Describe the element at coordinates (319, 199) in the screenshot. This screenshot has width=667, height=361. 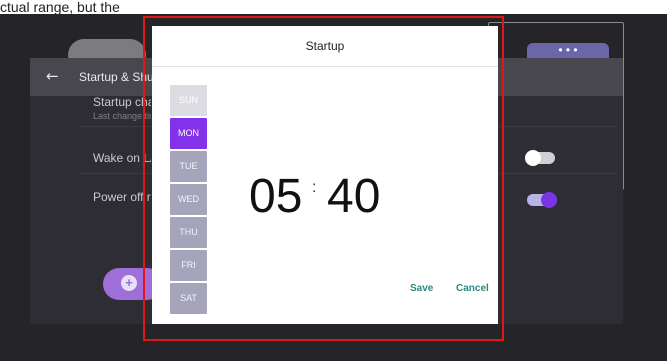
I see `time-picker: 05 : 40` at that location.